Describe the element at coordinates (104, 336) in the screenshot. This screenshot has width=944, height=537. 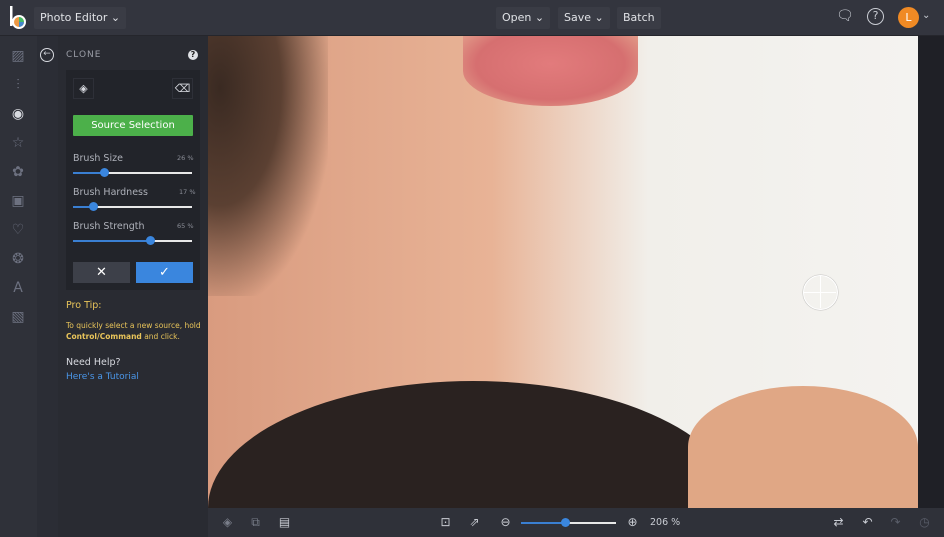
I see `pro-tip-shortcut: Control/Command` at that location.